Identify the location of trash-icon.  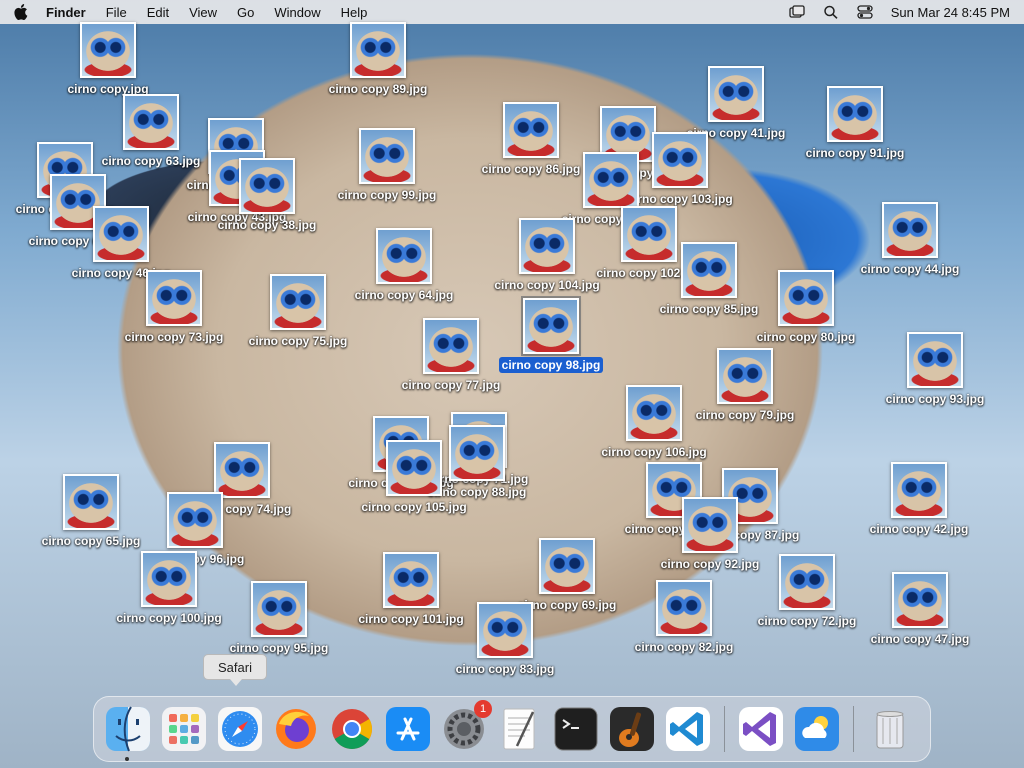
(890, 730).